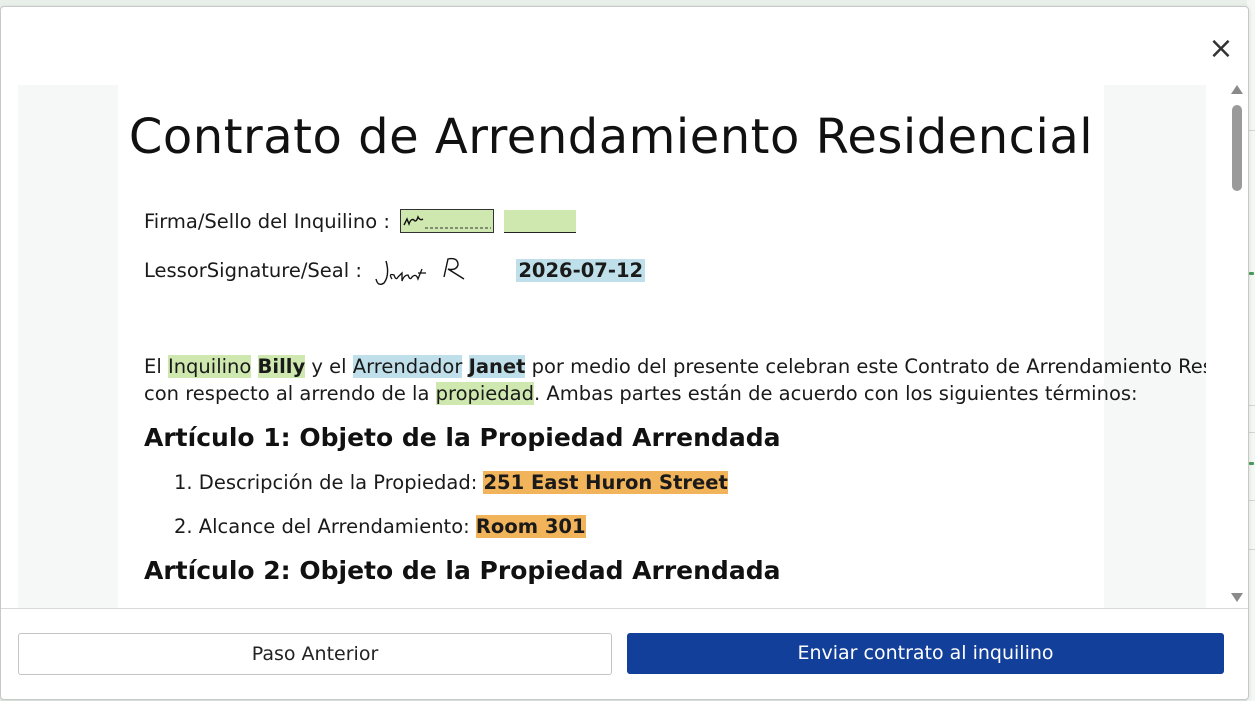  I want to click on tenant-signature-row: Firma/Sello del Inquilino :, so click(360, 221).